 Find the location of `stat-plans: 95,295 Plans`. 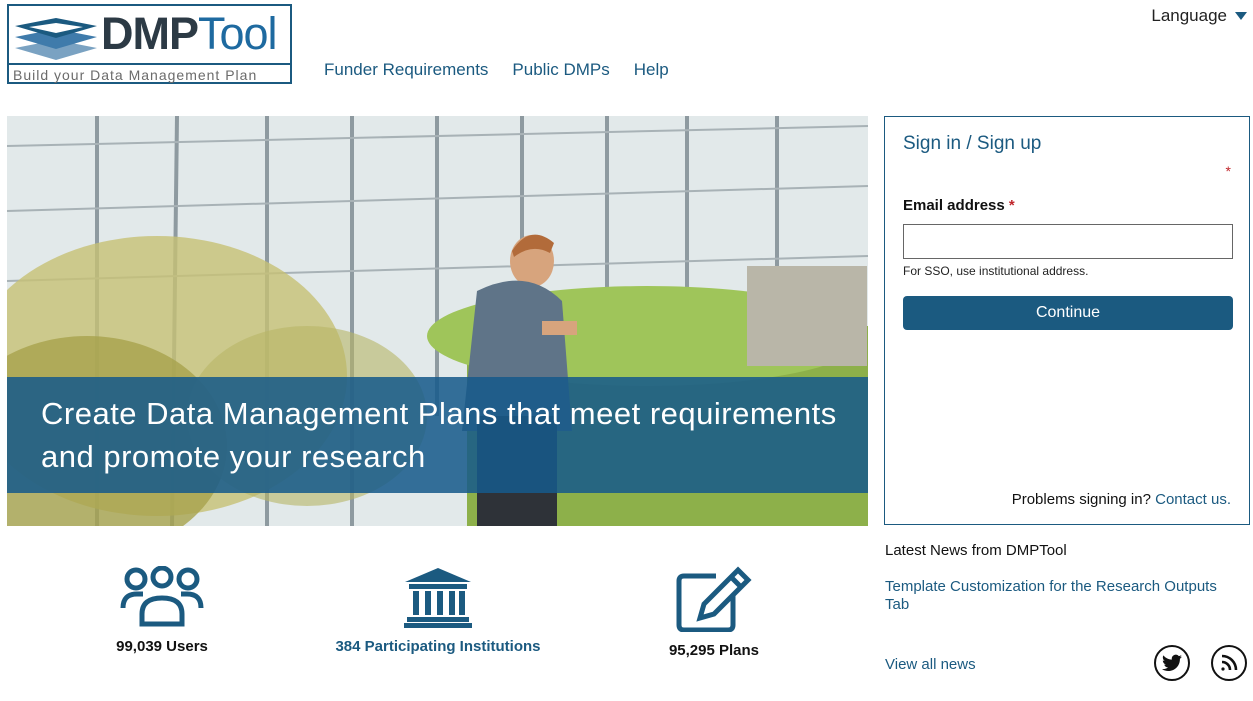

stat-plans: 95,295 Plans is located at coordinates (714, 612).